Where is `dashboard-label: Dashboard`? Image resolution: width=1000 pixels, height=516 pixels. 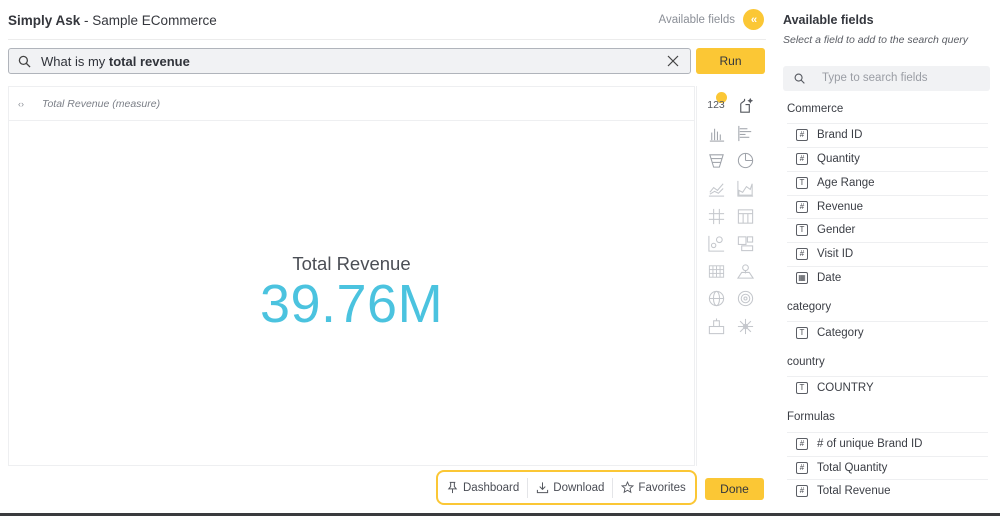 dashboard-label: Dashboard is located at coordinates (491, 487).